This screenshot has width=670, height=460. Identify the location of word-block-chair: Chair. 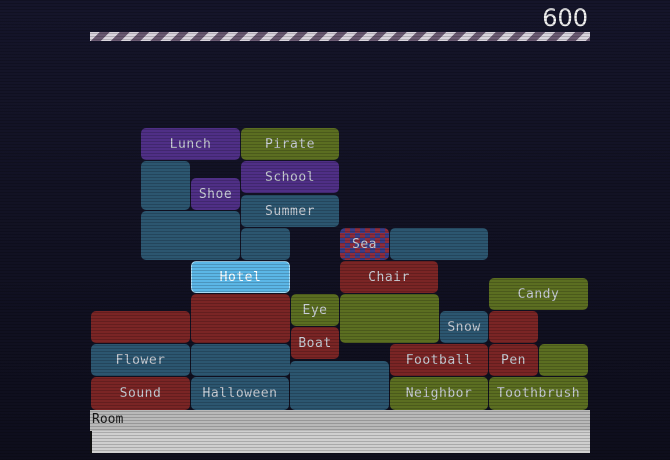
(389, 277).